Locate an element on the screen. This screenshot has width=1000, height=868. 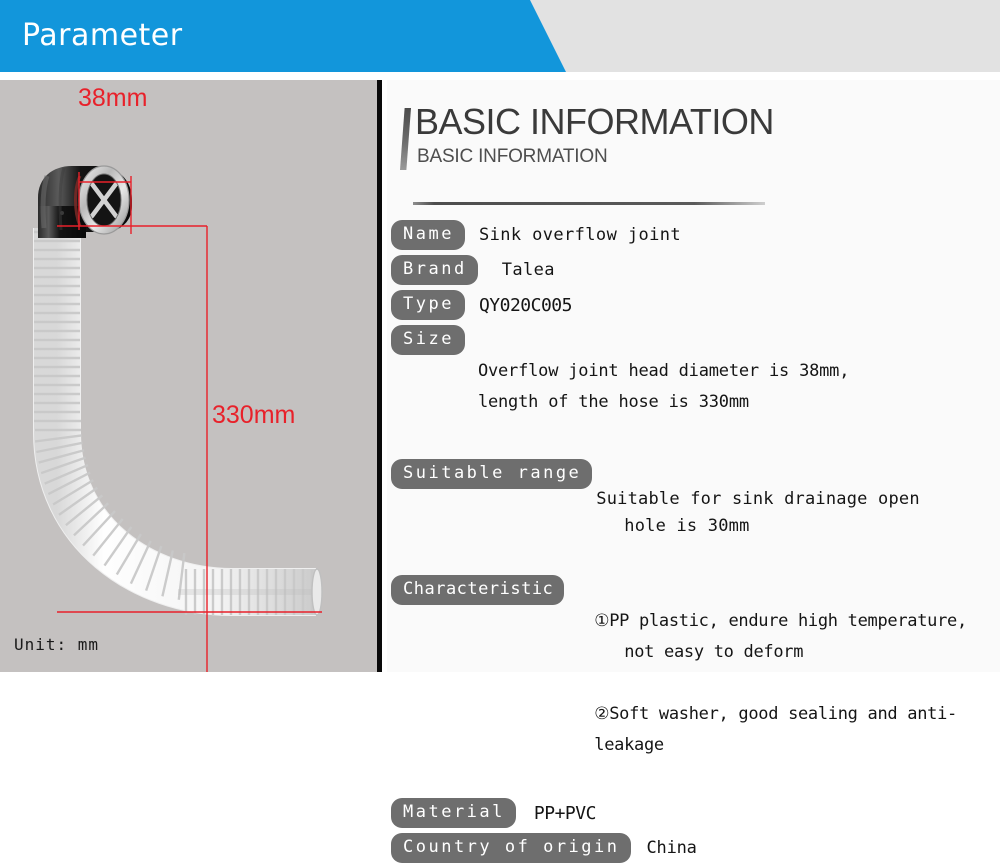
spec-value-name: Sink overflow joint is located at coordinates (580, 235).